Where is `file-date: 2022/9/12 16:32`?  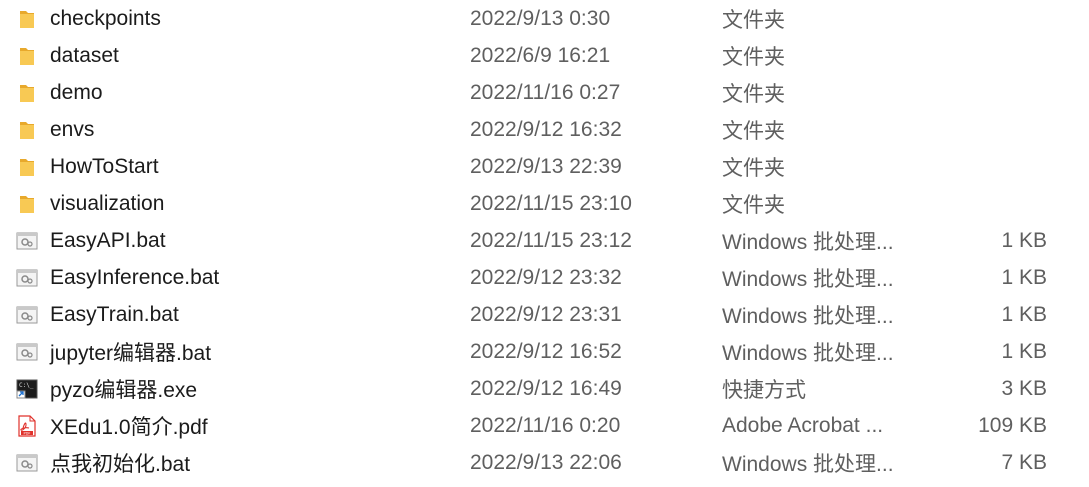
file-date: 2022/9/12 16:32 is located at coordinates (546, 129).